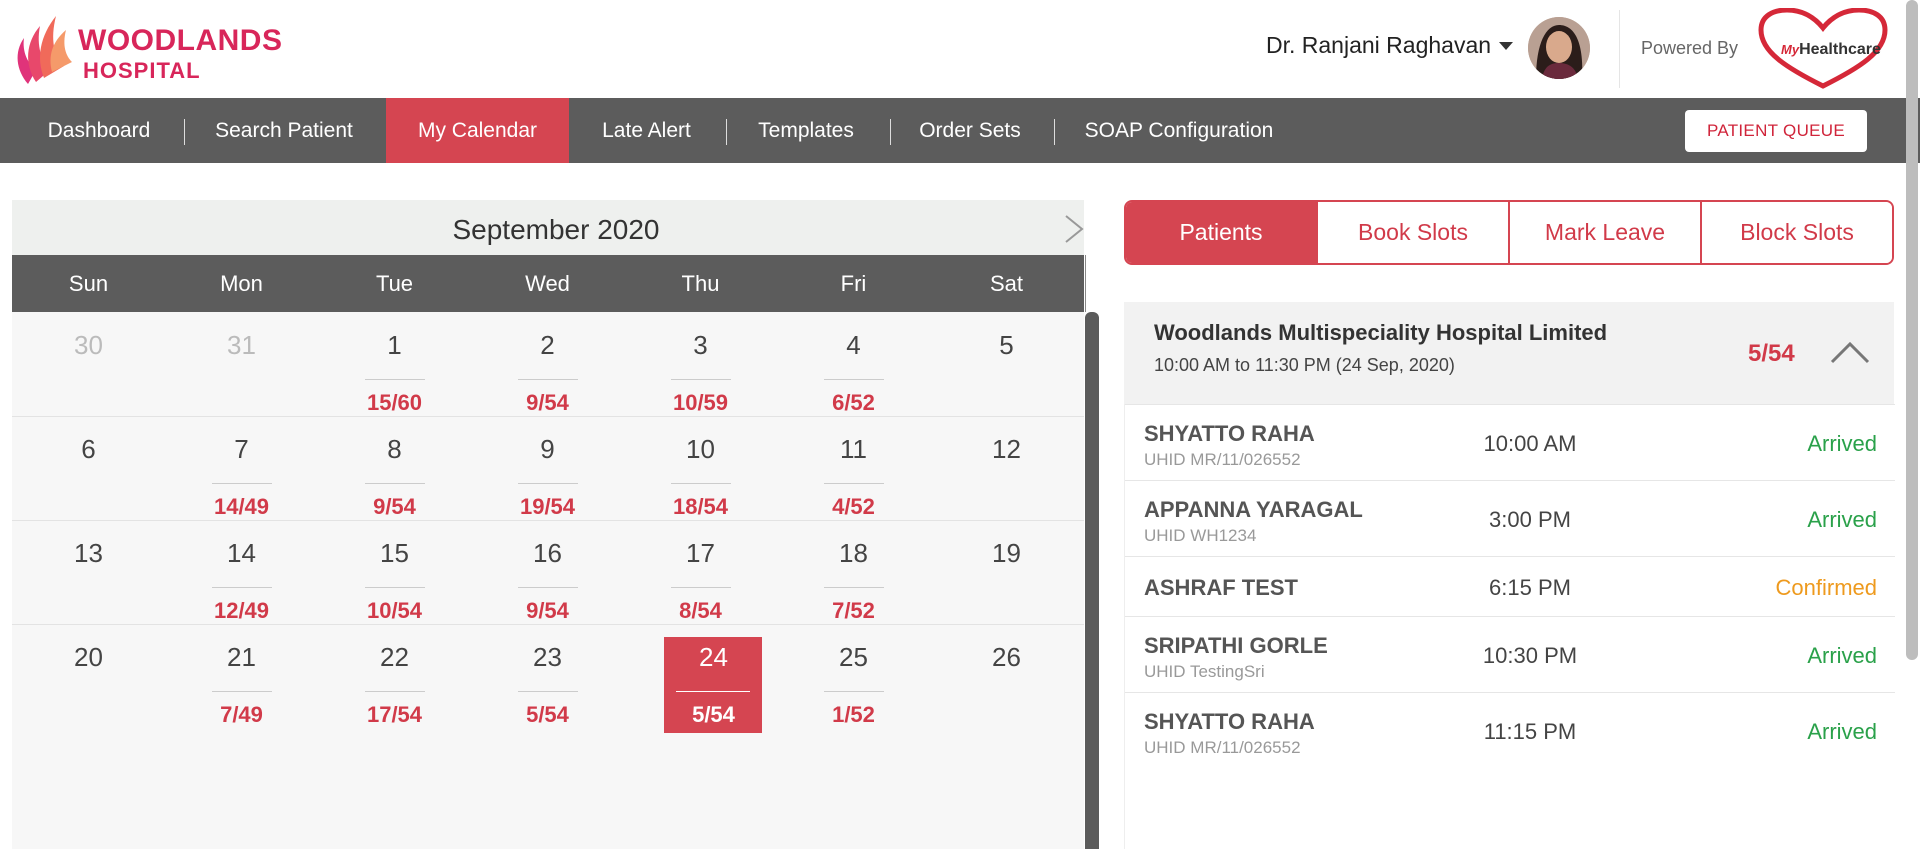  Describe the element at coordinates (1796, 232) in the screenshot. I see `tab-block-slots: Block Slots` at that location.